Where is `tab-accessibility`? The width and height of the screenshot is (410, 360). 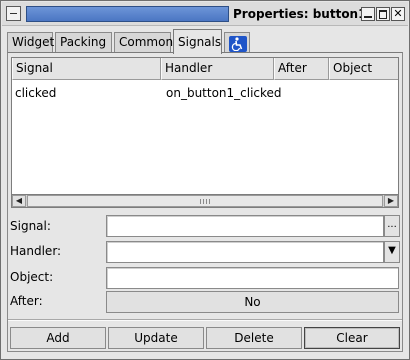 tab-accessibility is located at coordinates (237, 42).